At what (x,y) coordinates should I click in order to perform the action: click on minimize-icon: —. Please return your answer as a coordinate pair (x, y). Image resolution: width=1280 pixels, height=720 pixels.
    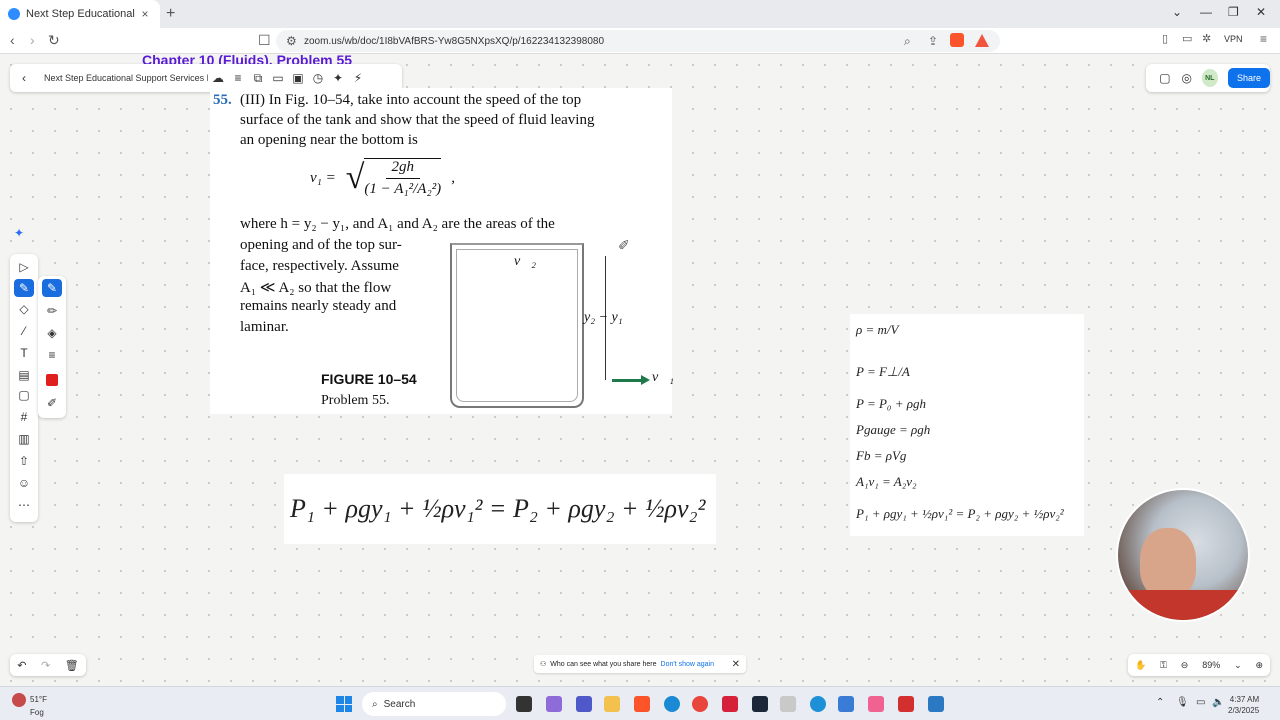
    Looking at the image, I should click on (1206, 12).